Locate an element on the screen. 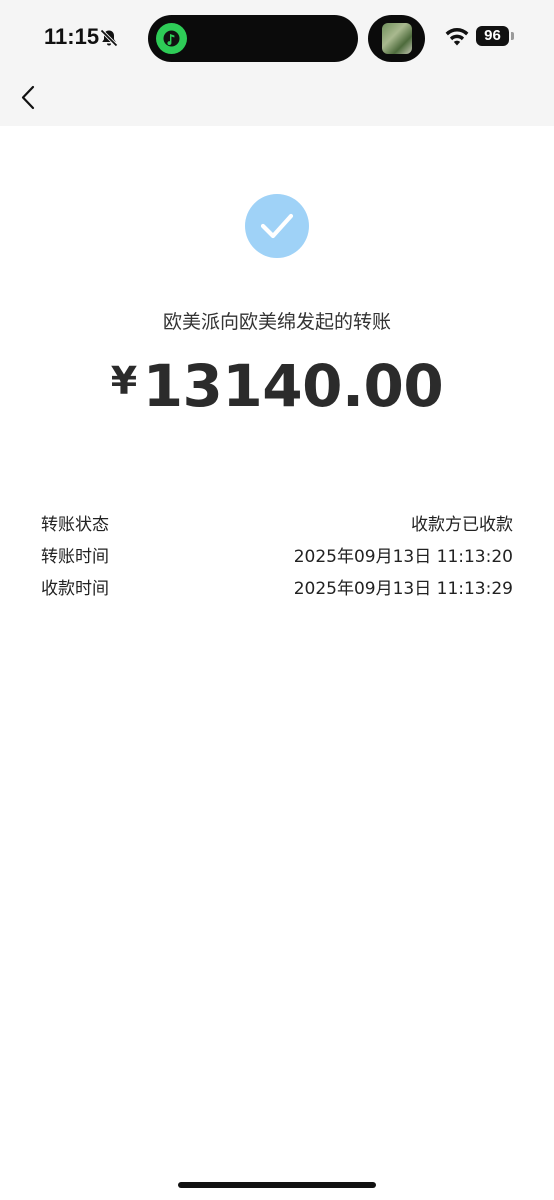 Image resolution: width=554 pixels, height=1200 pixels. home-indicator is located at coordinates (277, 1185).